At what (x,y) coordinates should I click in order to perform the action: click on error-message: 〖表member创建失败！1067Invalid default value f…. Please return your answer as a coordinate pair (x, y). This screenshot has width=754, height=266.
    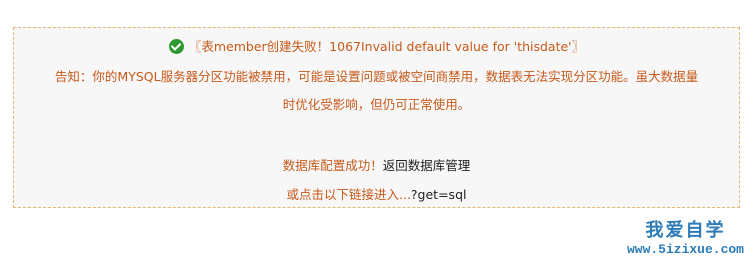
    Looking at the image, I should click on (386, 46).